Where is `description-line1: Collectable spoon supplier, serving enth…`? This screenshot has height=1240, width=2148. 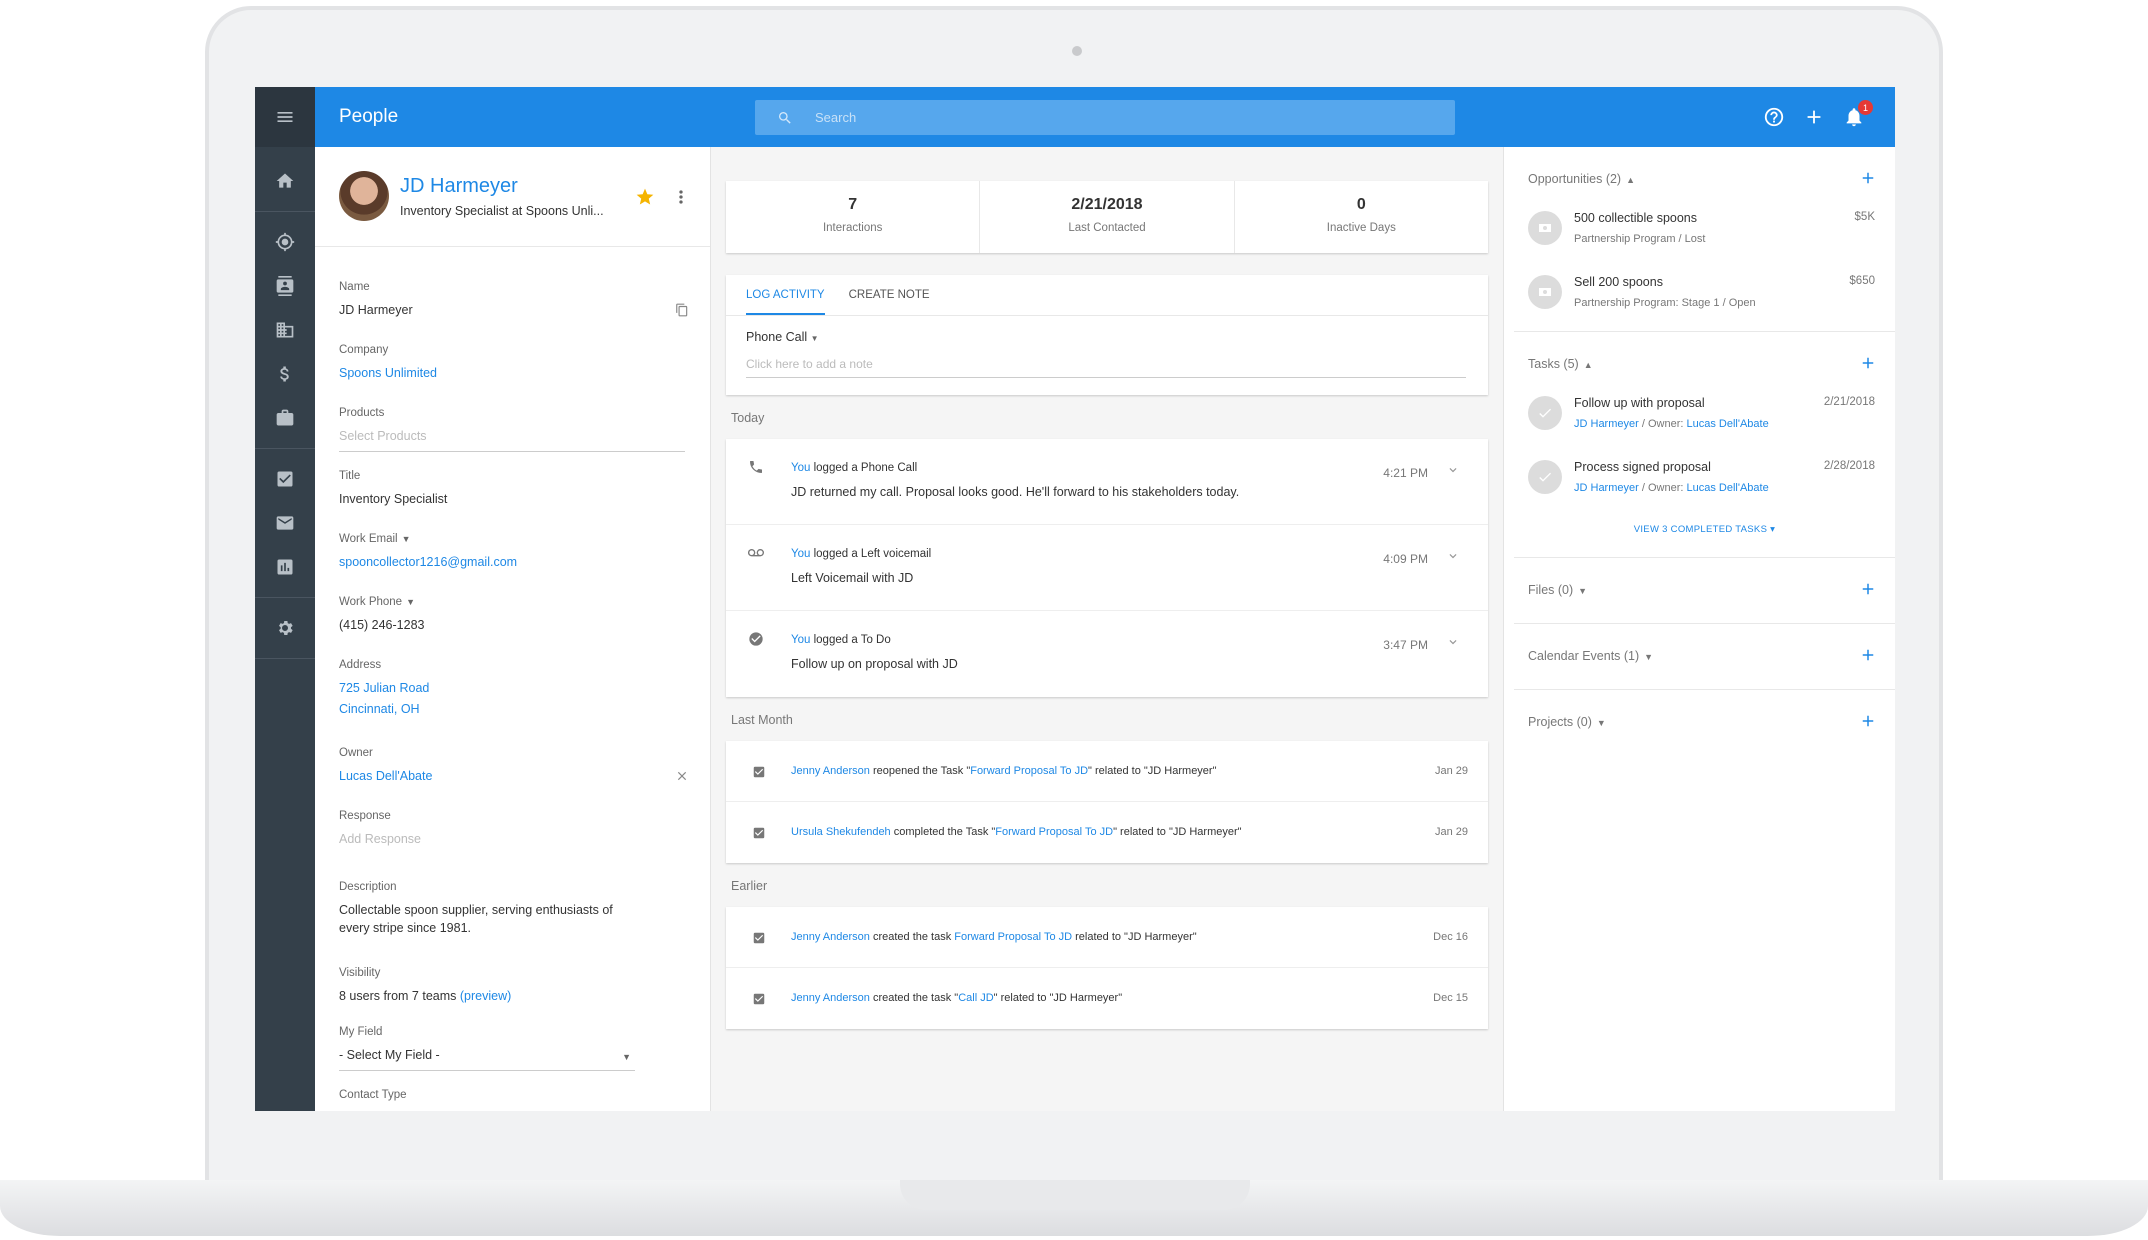
description-line1: Collectable spoon supplier, serving enth… is located at coordinates (514, 910).